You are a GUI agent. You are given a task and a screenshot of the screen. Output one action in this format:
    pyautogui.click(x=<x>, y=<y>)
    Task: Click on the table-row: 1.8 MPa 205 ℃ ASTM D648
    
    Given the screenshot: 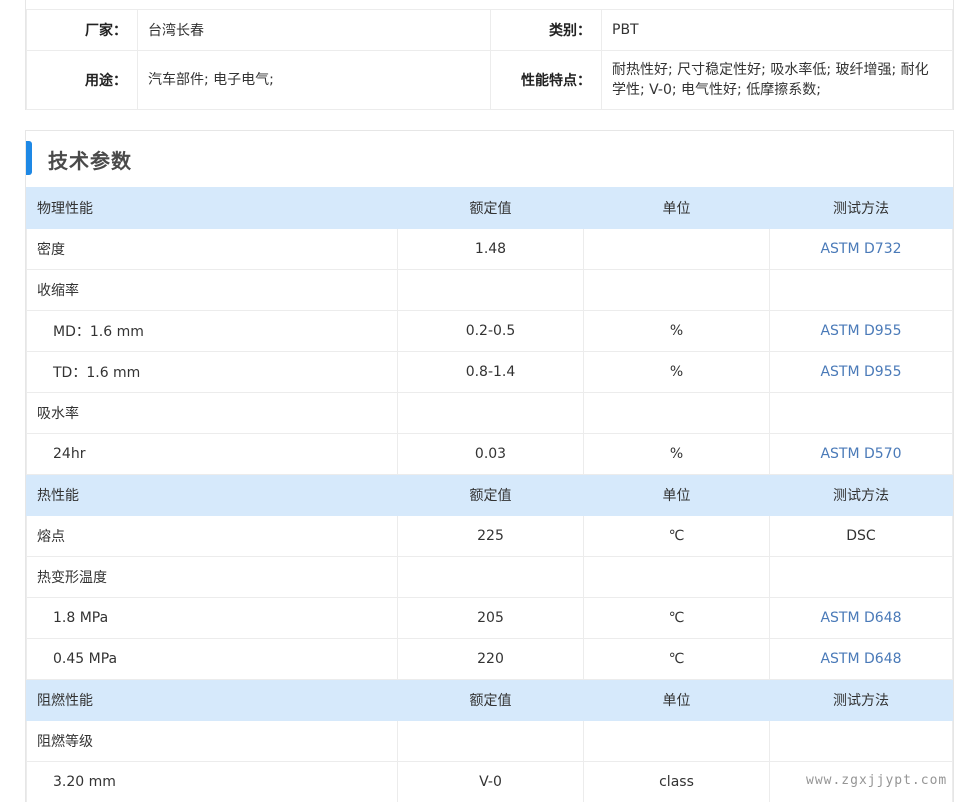 What is the action you would take?
    pyautogui.click(x=489, y=618)
    